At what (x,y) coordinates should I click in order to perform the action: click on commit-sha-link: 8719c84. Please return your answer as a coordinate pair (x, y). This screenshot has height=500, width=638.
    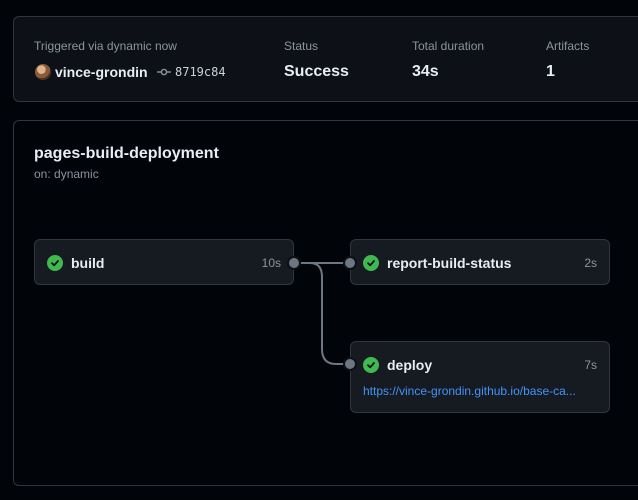
    Looking at the image, I should click on (200, 72).